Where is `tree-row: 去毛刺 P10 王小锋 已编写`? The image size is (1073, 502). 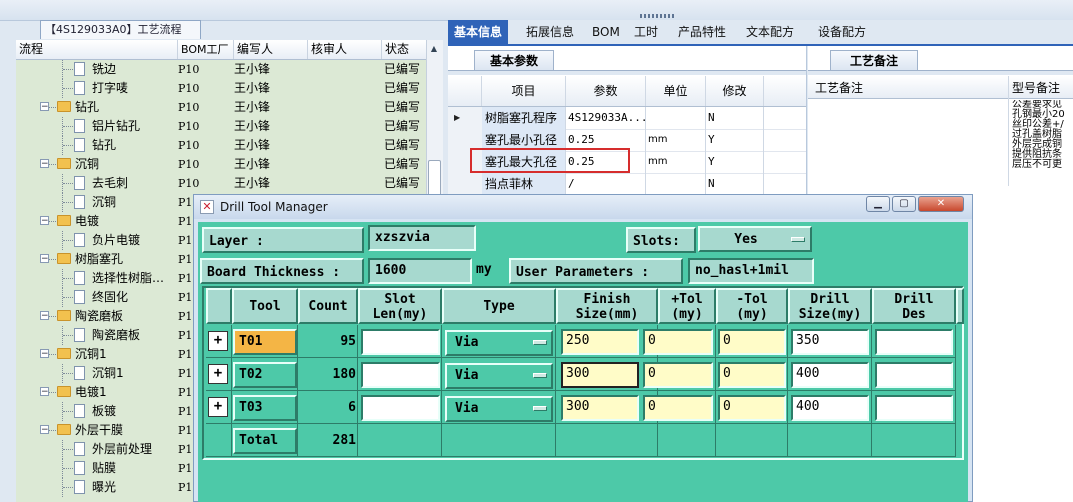 tree-row: 去毛刺 P10 王小锋 已编写 is located at coordinates (221, 183).